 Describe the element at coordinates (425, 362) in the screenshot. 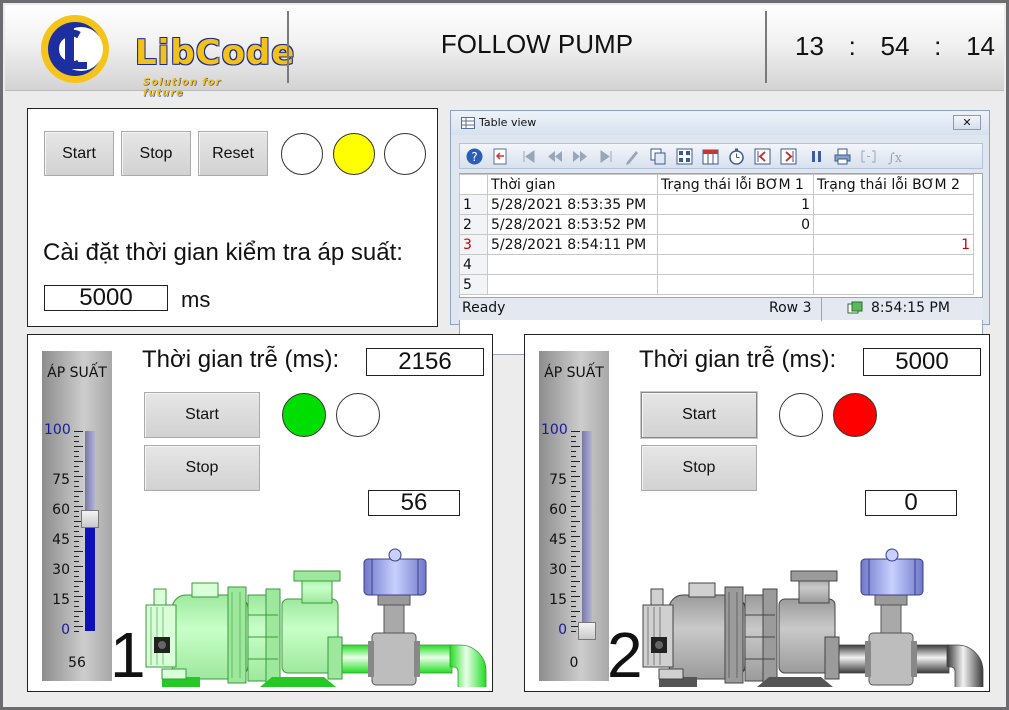

I see `delay-value: 2156` at that location.